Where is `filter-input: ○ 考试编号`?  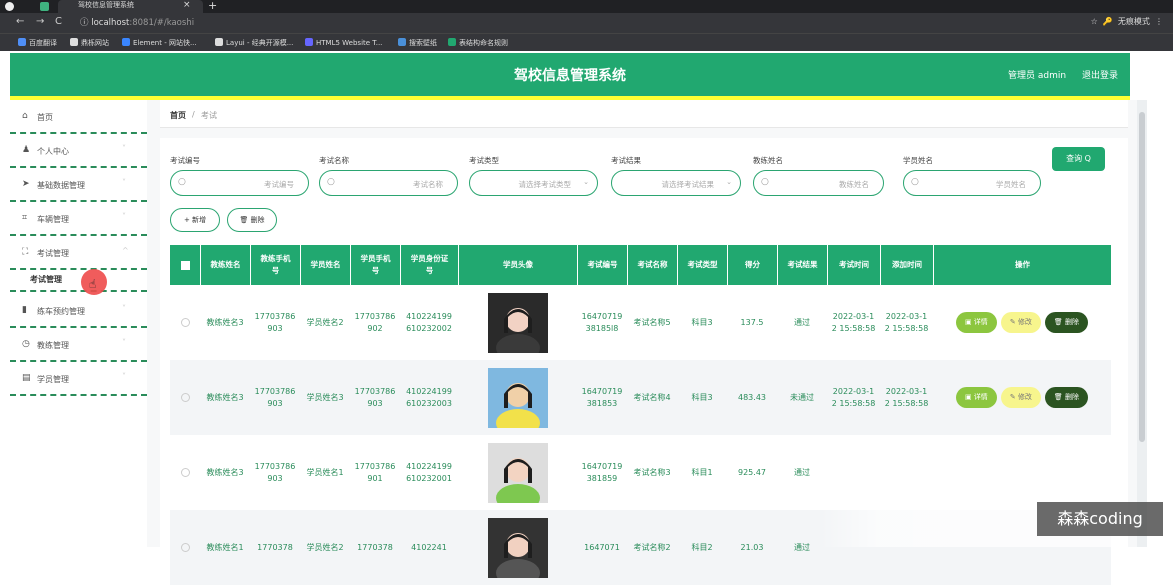
filter-input: ○ 考试编号 is located at coordinates (239, 183).